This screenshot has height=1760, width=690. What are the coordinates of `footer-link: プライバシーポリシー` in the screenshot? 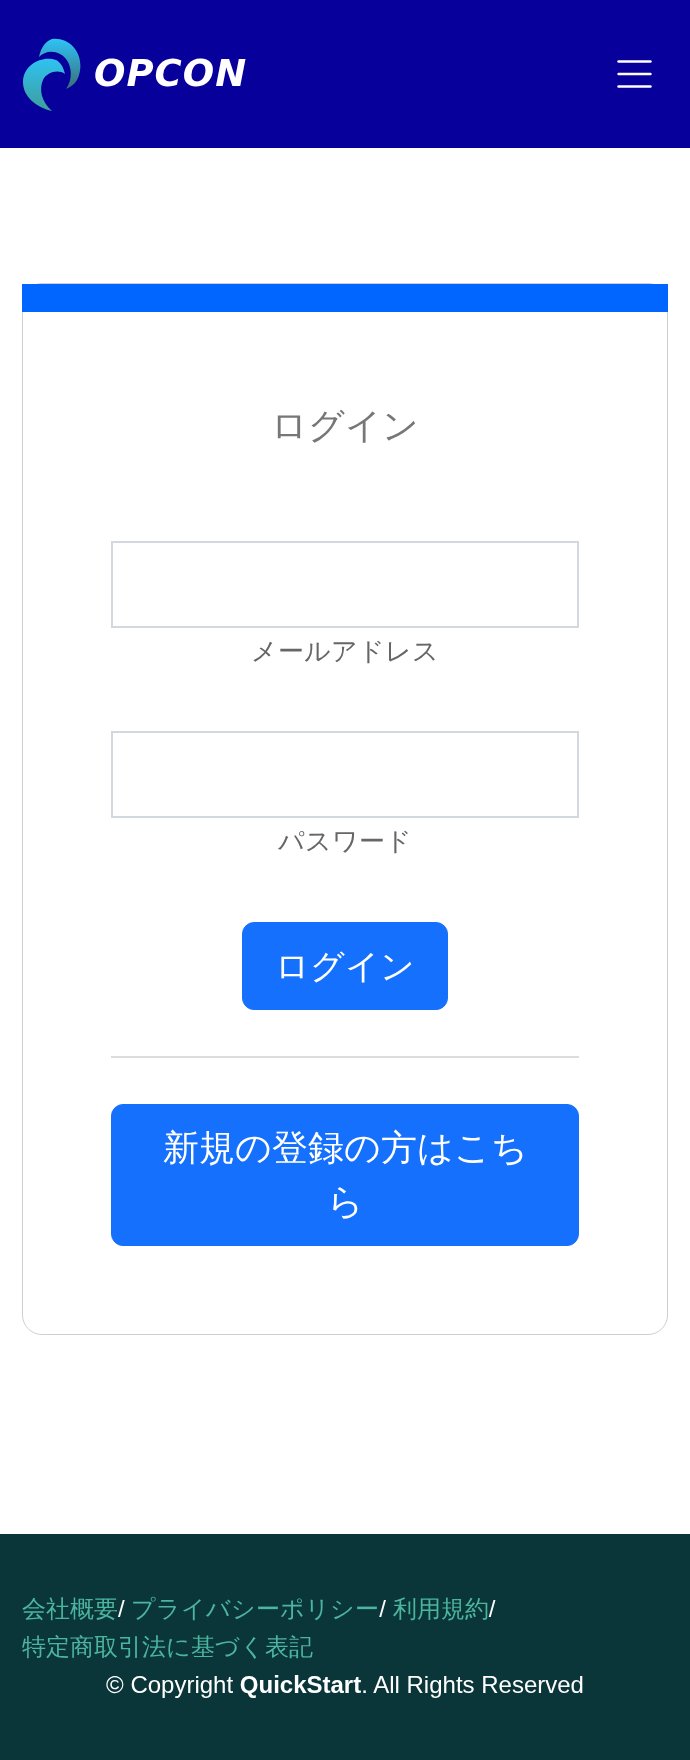 It's located at (255, 1608).